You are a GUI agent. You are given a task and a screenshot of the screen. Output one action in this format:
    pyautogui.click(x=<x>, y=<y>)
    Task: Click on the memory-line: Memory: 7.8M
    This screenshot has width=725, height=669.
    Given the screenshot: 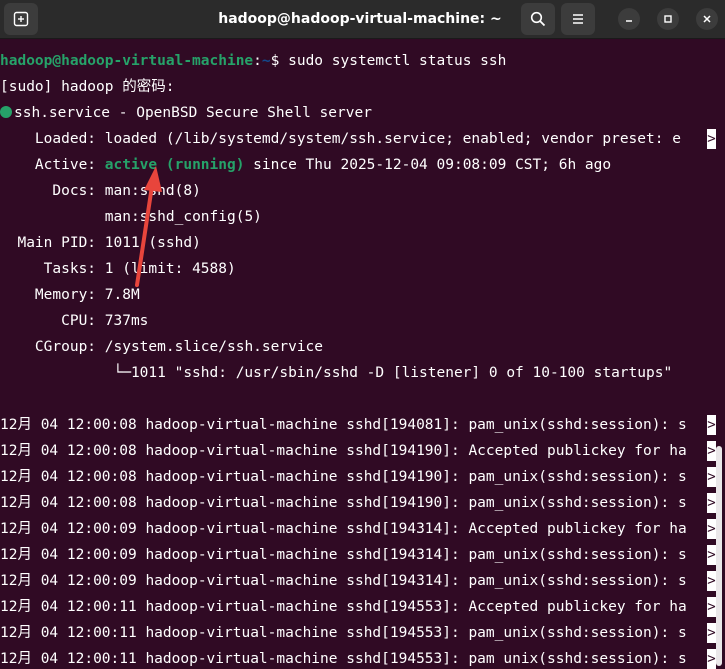 What is the action you would take?
    pyautogui.click(x=70, y=295)
    